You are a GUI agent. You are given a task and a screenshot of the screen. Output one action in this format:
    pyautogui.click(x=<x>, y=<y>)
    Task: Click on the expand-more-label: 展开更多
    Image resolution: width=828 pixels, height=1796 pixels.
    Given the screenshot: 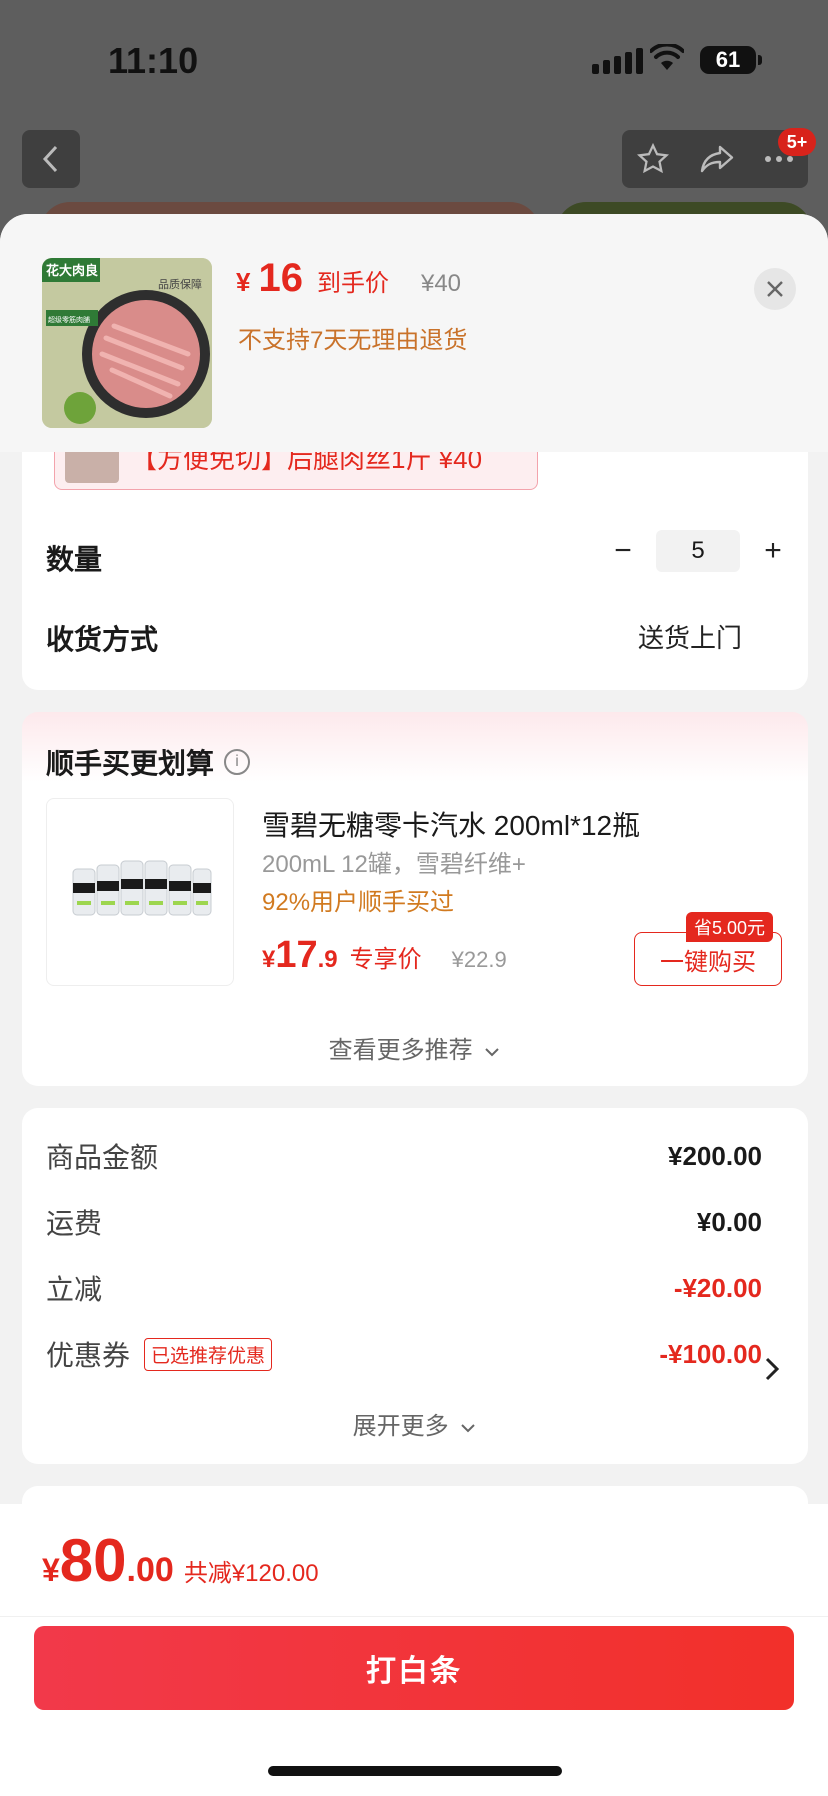 What is the action you would take?
    pyautogui.click(x=400, y=1426)
    